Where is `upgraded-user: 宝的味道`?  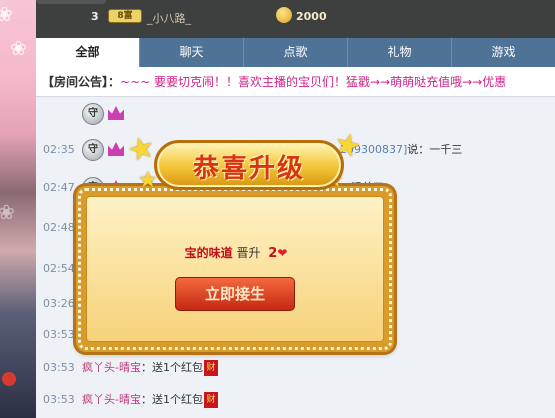 upgraded-user: 宝的味道 is located at coordinates (208, 253).